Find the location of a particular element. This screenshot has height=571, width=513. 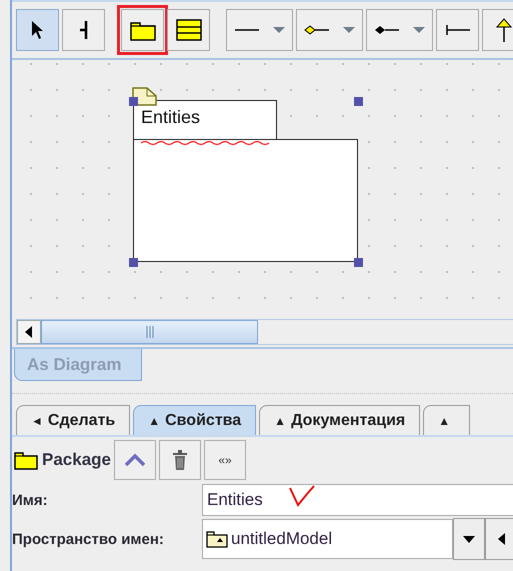

horizontal-scrollbar is located at coordinates (264, 332).